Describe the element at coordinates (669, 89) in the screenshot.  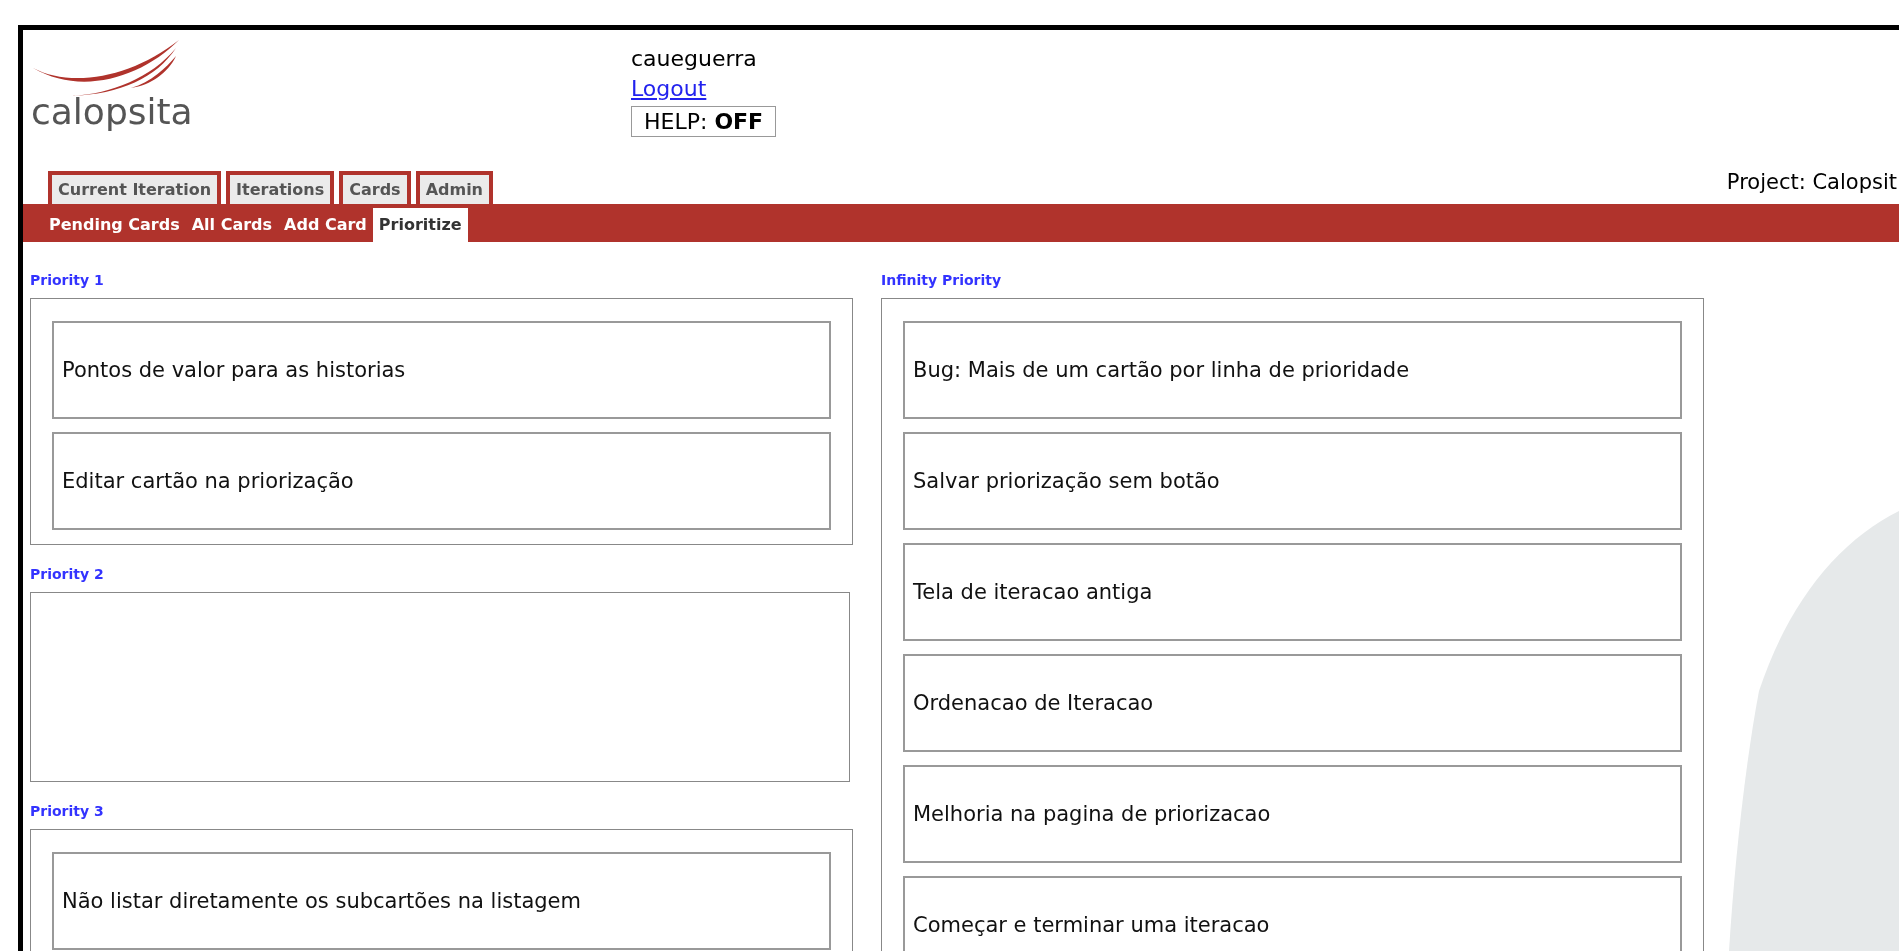
I see `logout-link: Logout` at that location.